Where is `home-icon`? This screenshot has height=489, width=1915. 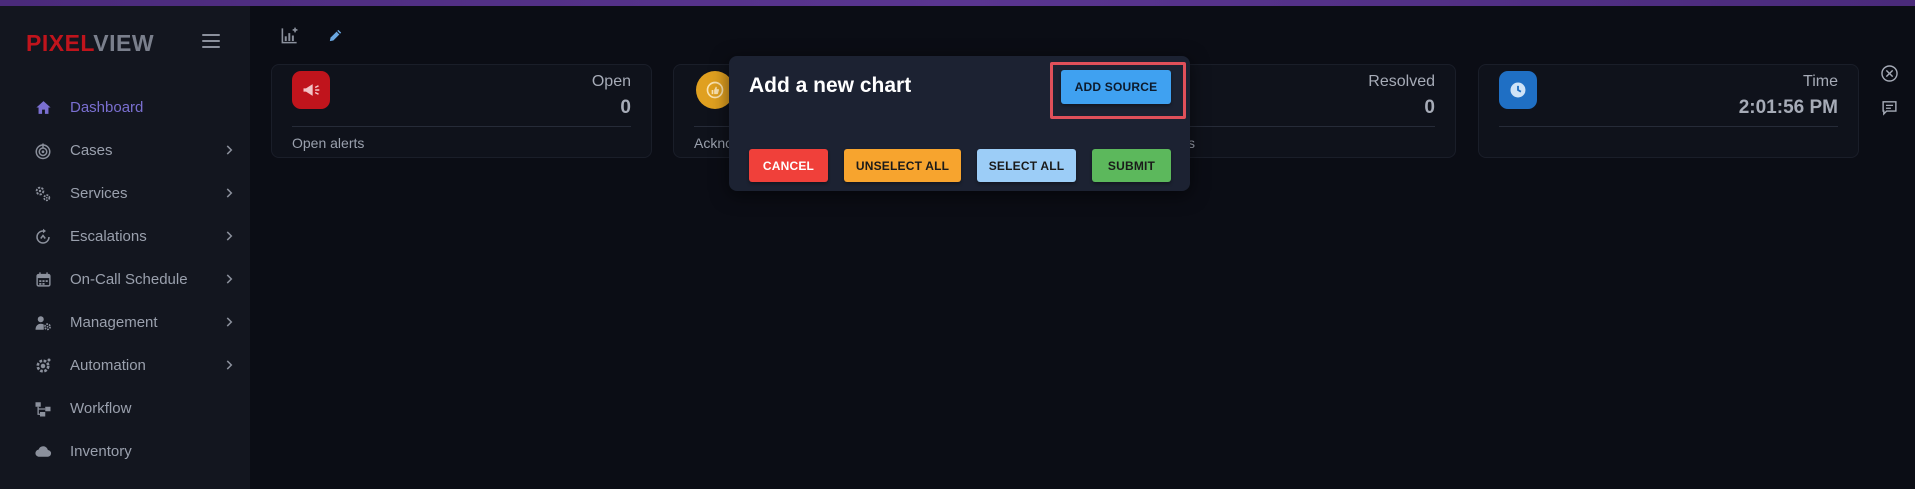 home-icon is located at coordinates (43, 108).